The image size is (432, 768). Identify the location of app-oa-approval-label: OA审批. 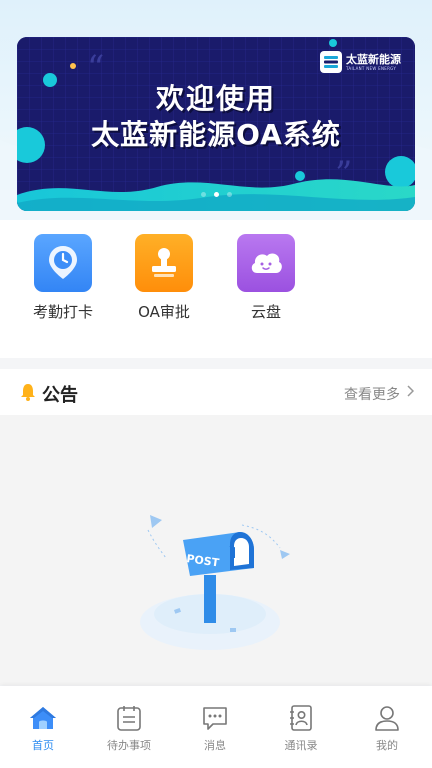
(164, 312).